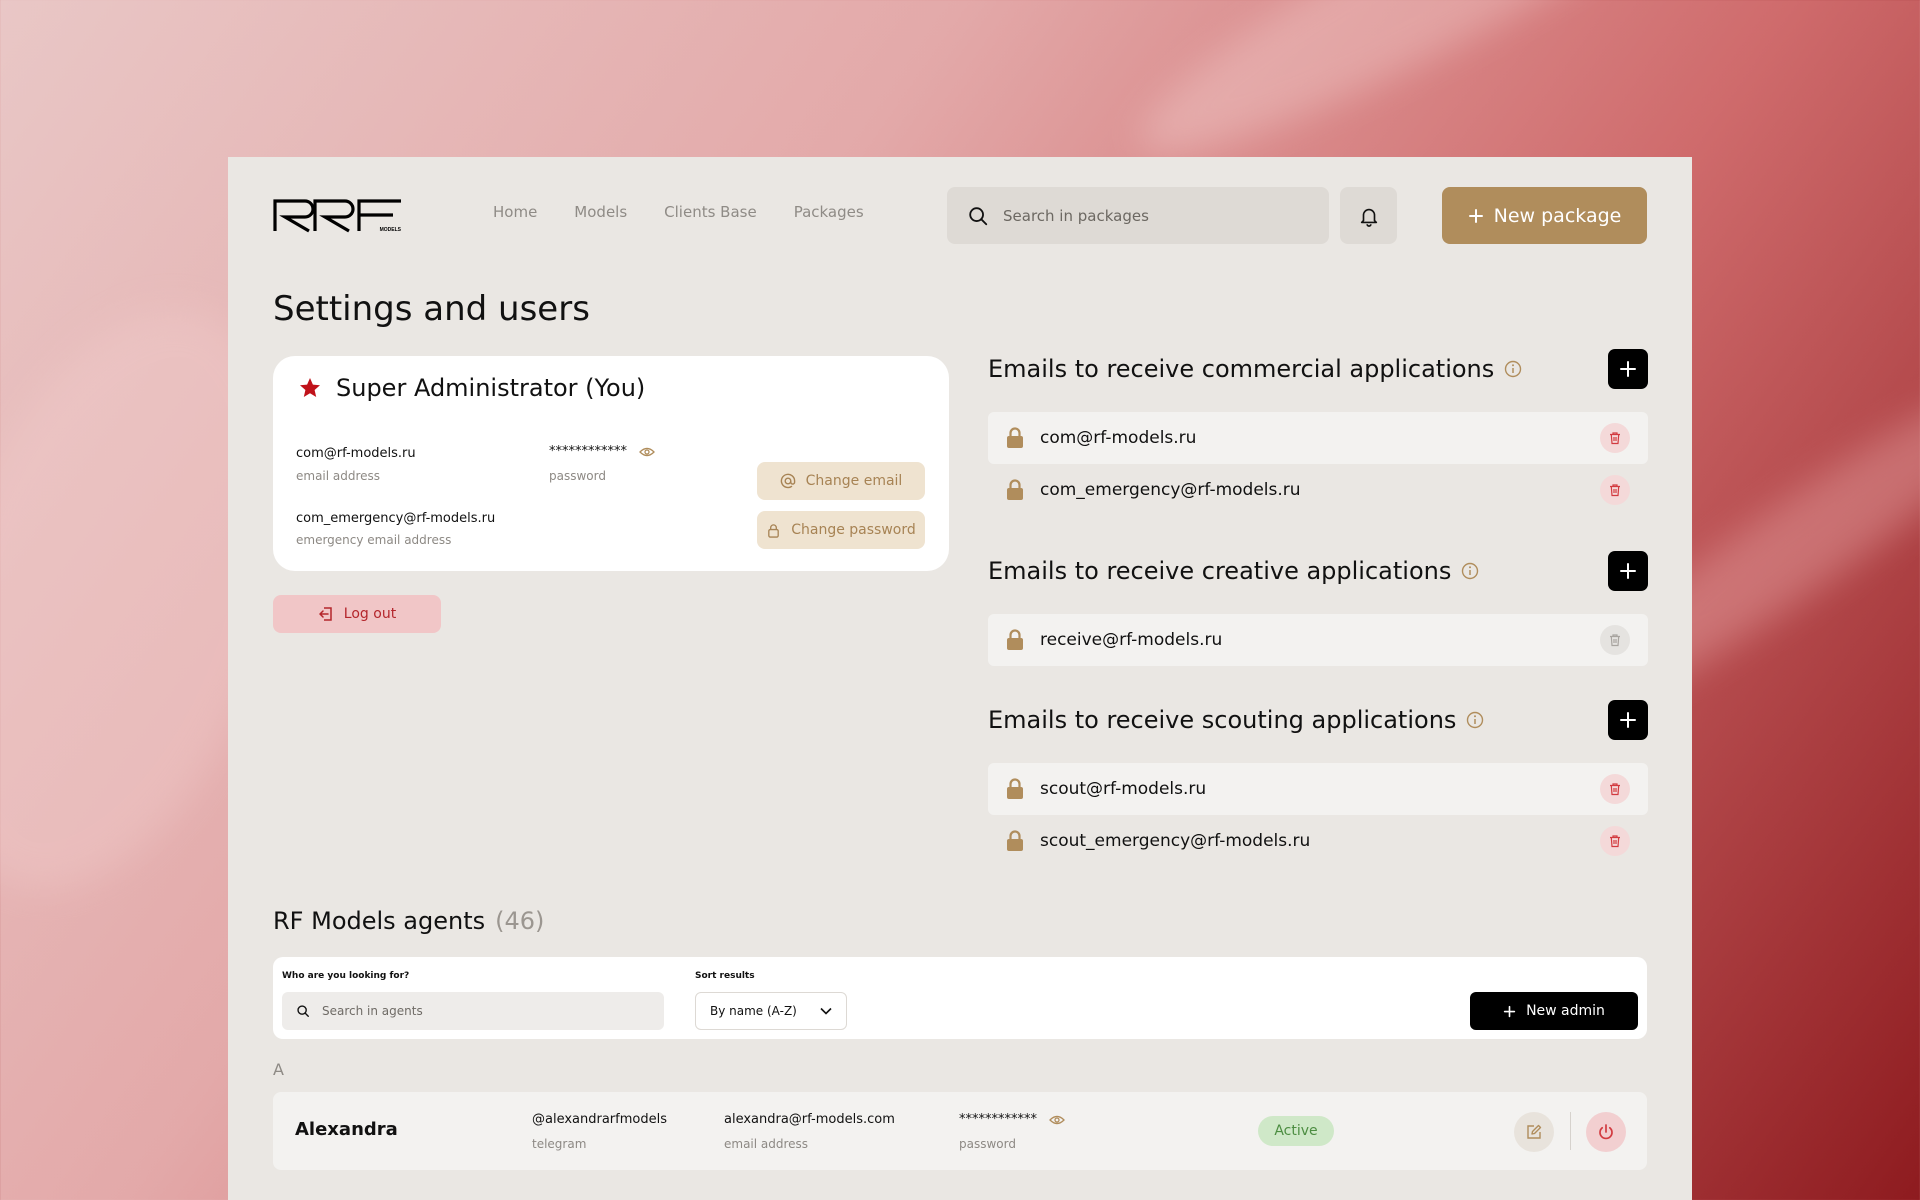  I want to click on main-nav: Home Models Clients Base Packages, so click(678, 212).